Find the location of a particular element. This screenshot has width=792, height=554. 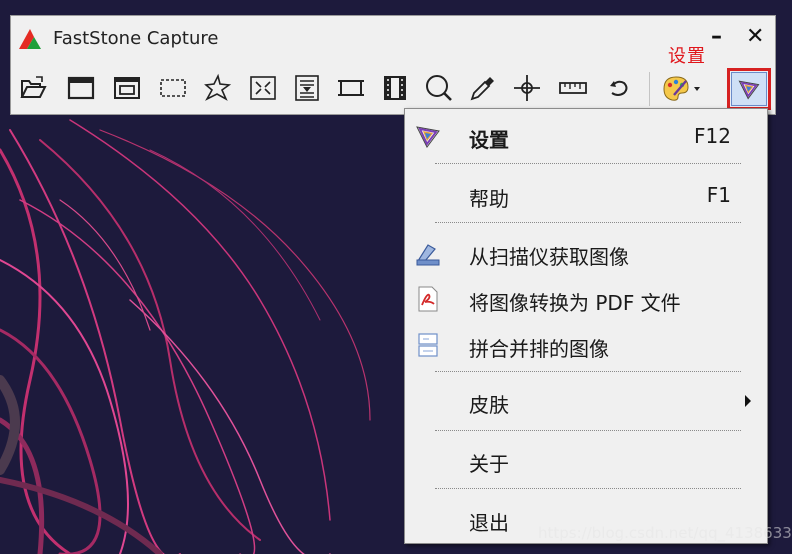

screen-ruler-button is located at coordinates (573, 88).